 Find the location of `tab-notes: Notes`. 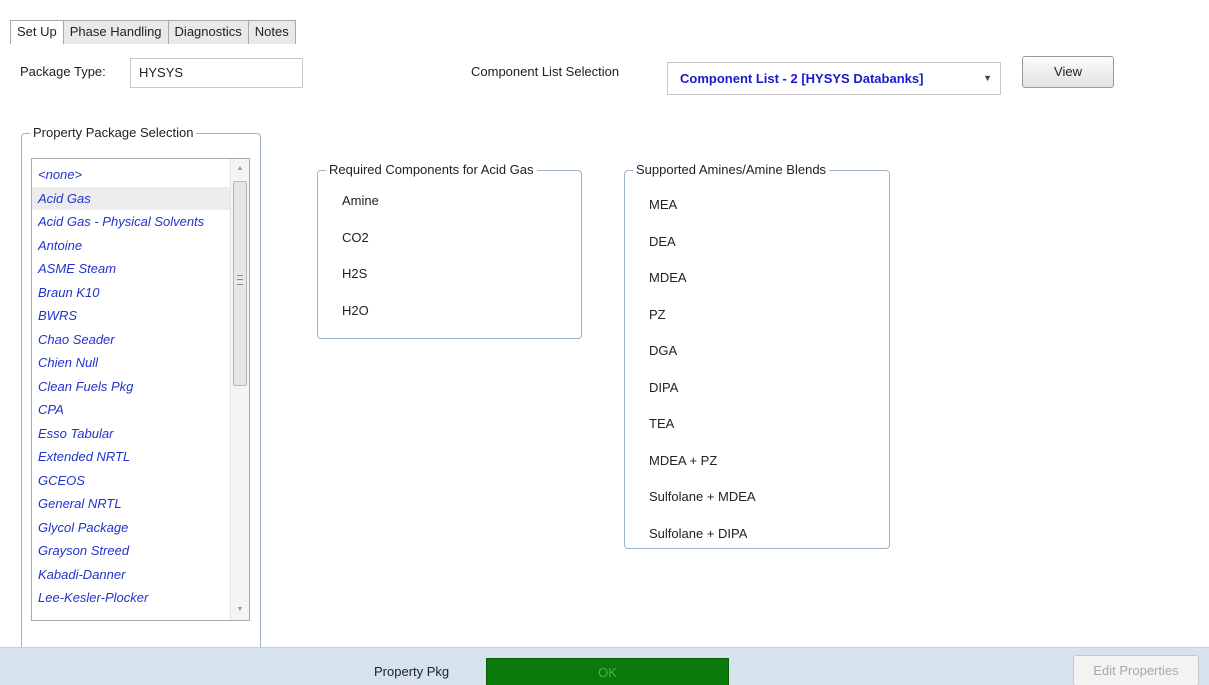

tab-notes: Notes is located at coordinates (271, 32).